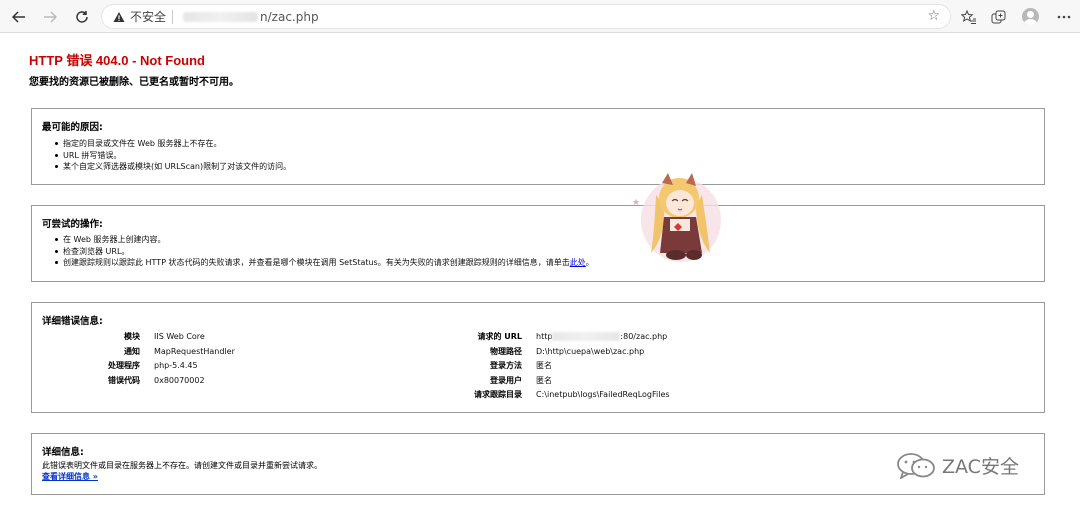 This screenshot has height=515, width=1080. What do you see at coordinates (148, 16) in the screenshot?
I see `security-label: 不安全` at bounding box center [148, 16].